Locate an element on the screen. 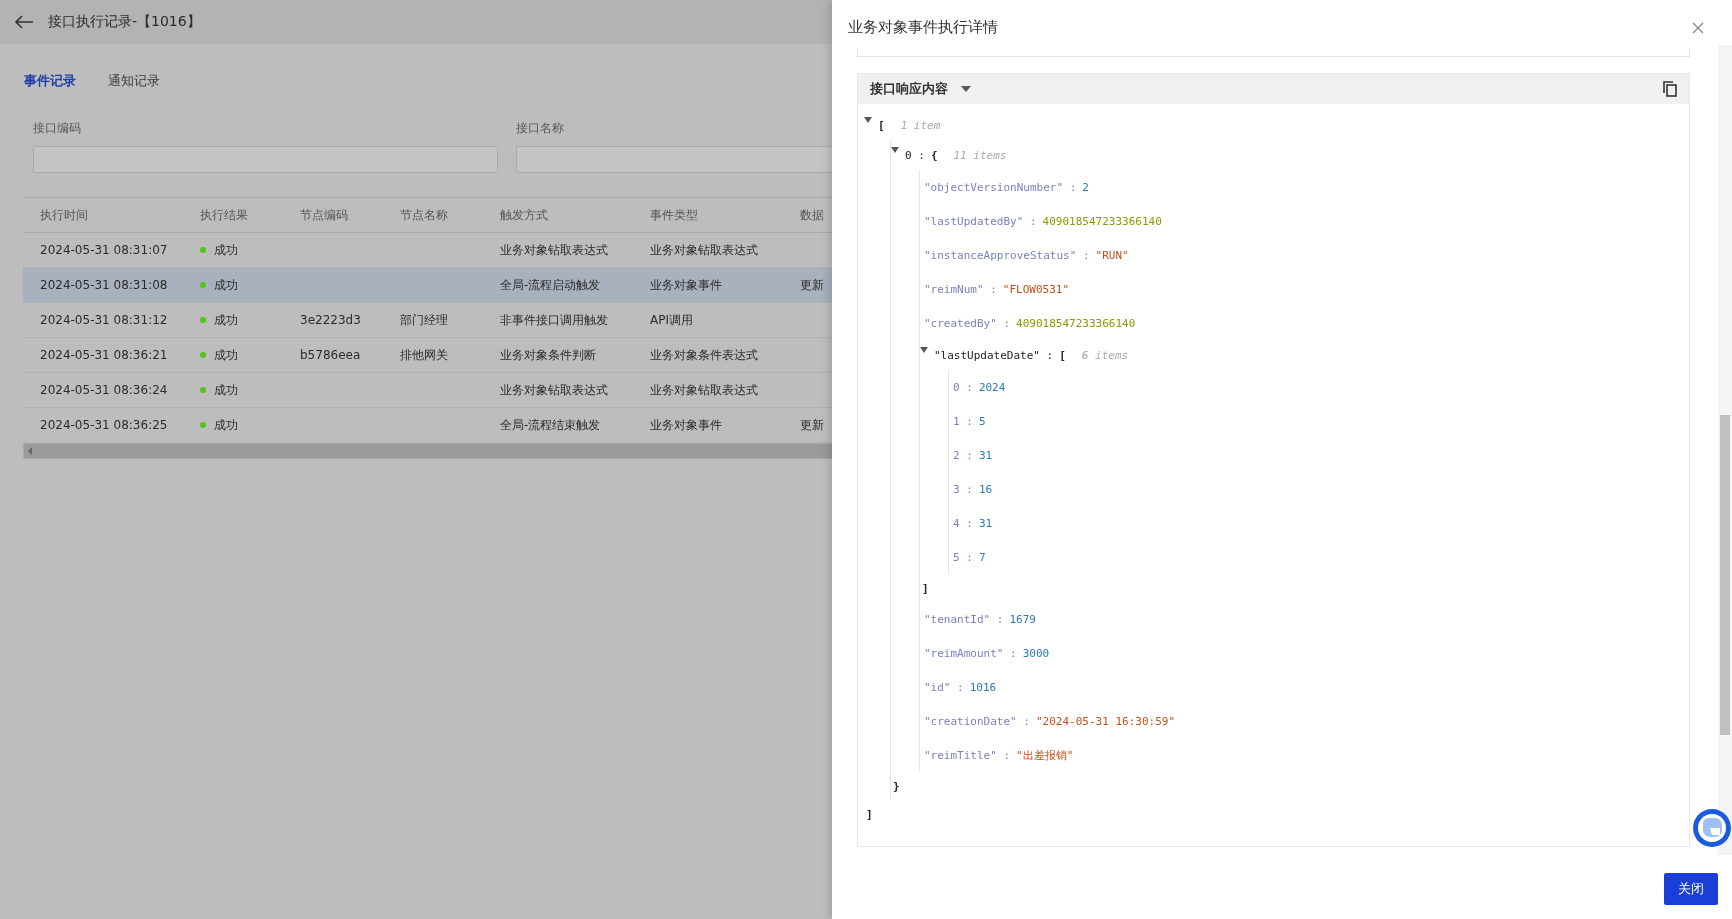 The image size is (1732, 919). table-cell: 2024-05-31 08:36:25 is located at coordinates (104, 425).